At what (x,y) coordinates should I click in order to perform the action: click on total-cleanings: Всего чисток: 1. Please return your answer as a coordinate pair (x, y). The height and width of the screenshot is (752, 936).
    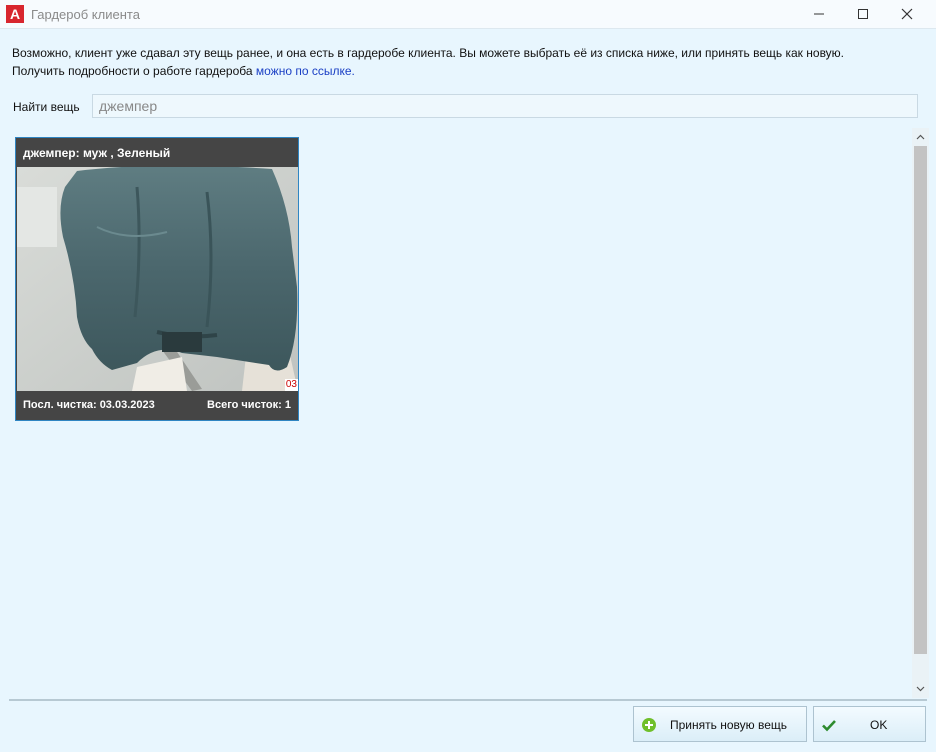
    Looking at the image, I should click on (249, 405).